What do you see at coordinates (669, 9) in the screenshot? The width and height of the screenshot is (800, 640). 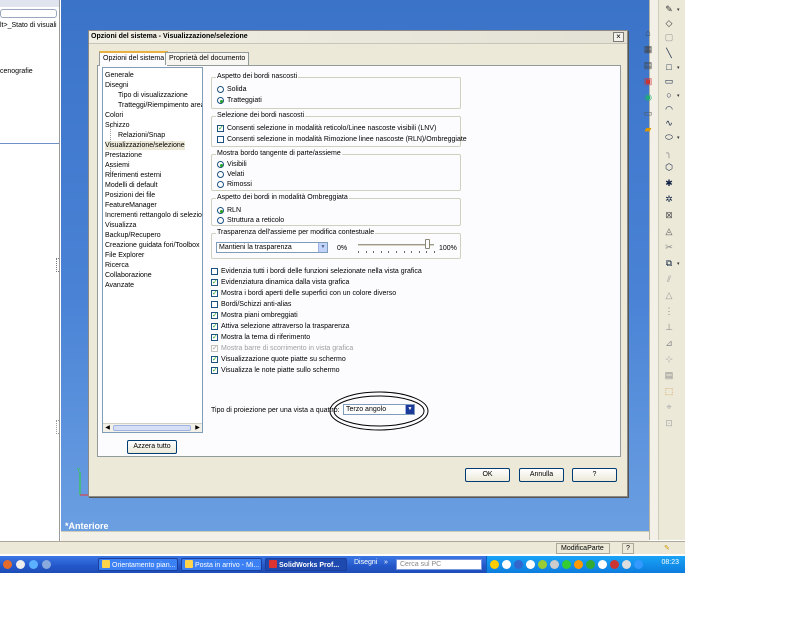 I see `sketch-icon: ✎` at bounding box center [669, 9].